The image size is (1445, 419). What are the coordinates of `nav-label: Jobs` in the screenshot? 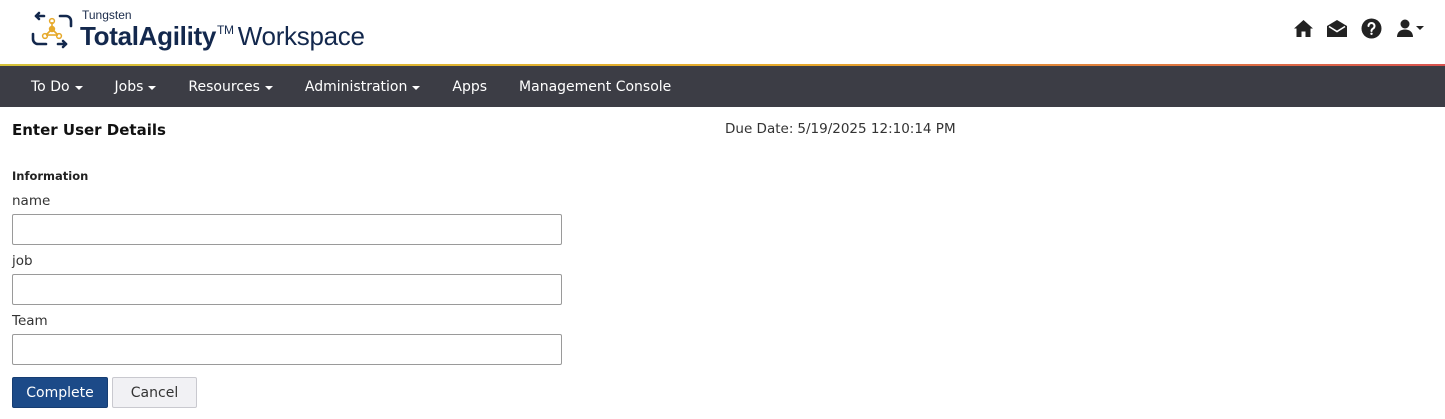 It's located at (129, 86).